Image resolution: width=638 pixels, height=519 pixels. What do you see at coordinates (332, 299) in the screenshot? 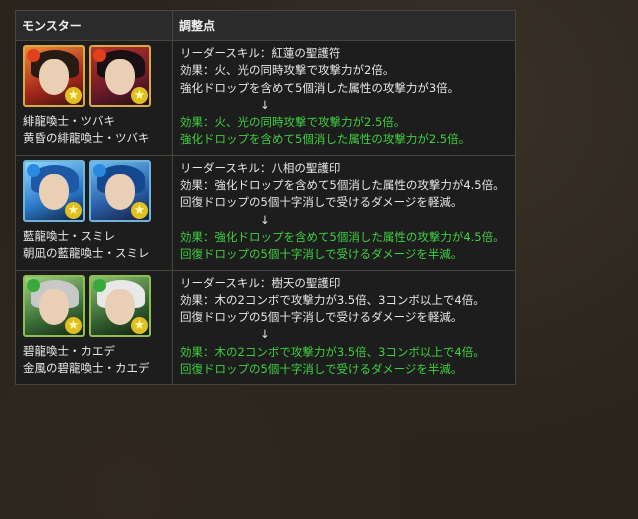
I see `skill-text: 効果：木の2コンボで攻撃力が3.5倍、3コンボ以上で4倍。` at bounding box center [332, 299].